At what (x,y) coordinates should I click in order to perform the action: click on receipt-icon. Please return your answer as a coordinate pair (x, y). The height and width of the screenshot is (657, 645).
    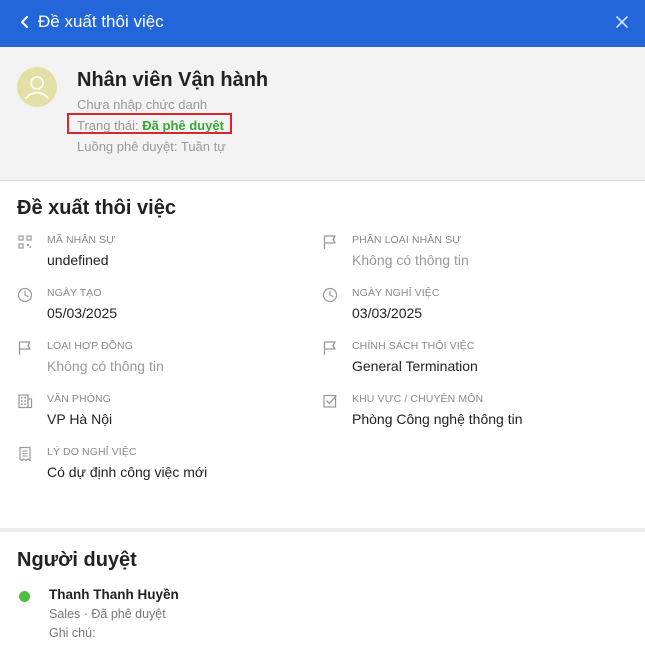
    Looking at the image, I should click on (25, 454).